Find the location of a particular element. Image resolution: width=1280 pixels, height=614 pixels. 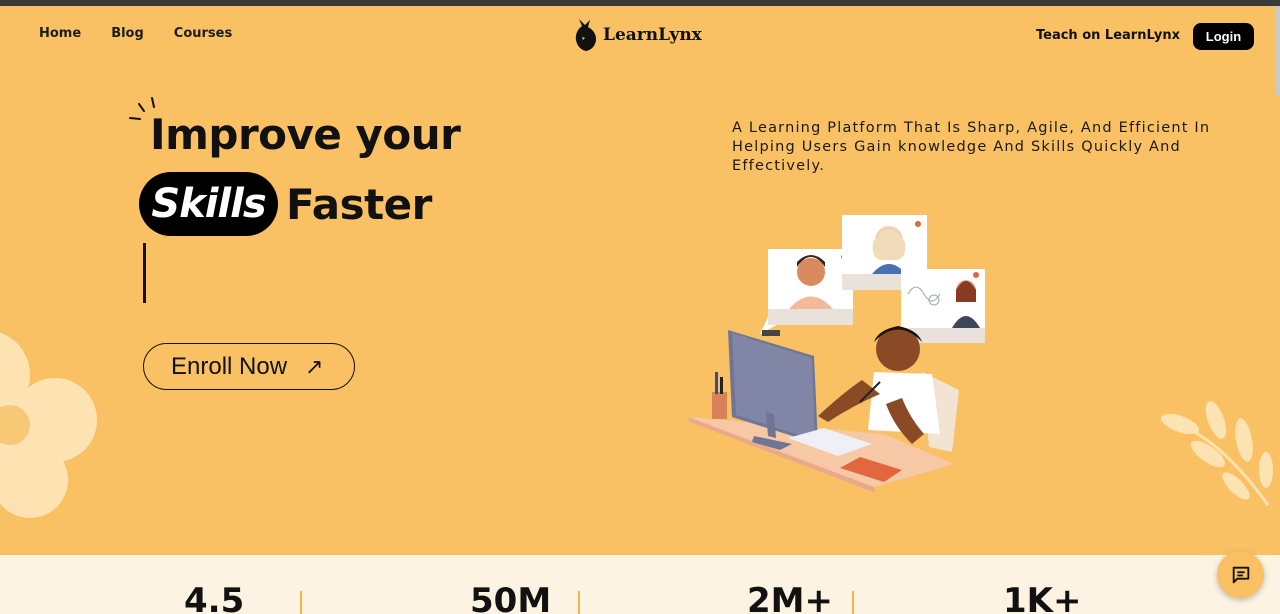

stat-courses: 1K+ is located at coordinates (1042, 597).